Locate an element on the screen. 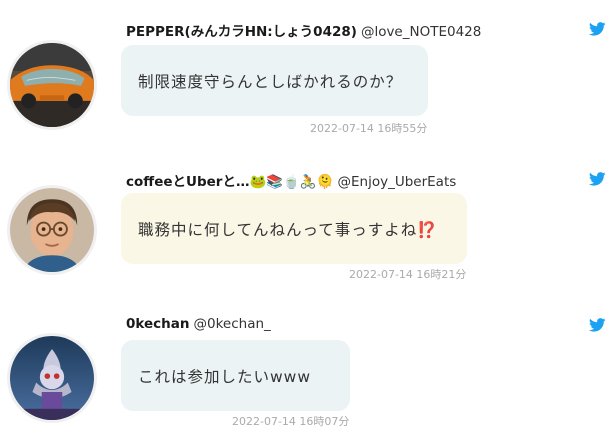 The height and width of the screenshot is (429, 615). username: 0kechan is located at coordinates (158, 324).